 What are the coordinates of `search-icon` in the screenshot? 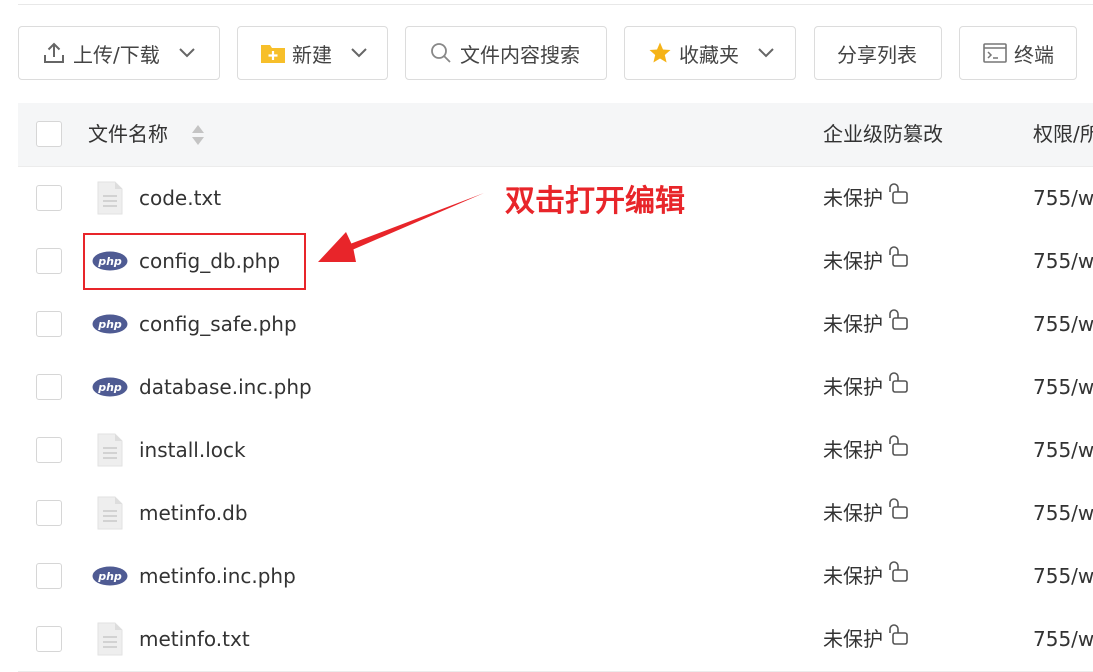 It's located at (441, 53).